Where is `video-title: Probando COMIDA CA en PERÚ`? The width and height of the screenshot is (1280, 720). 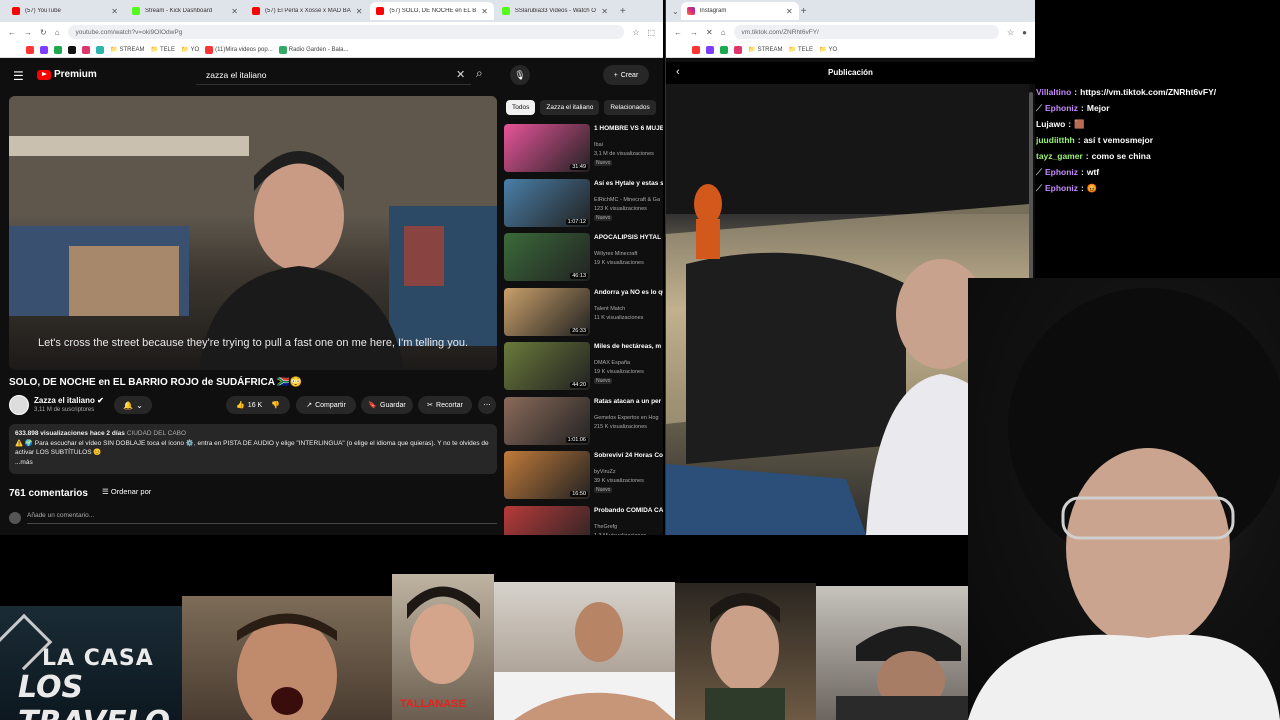
video-title: Probando COMIDA CA en PERÚ is located at coordinates (628, 511).